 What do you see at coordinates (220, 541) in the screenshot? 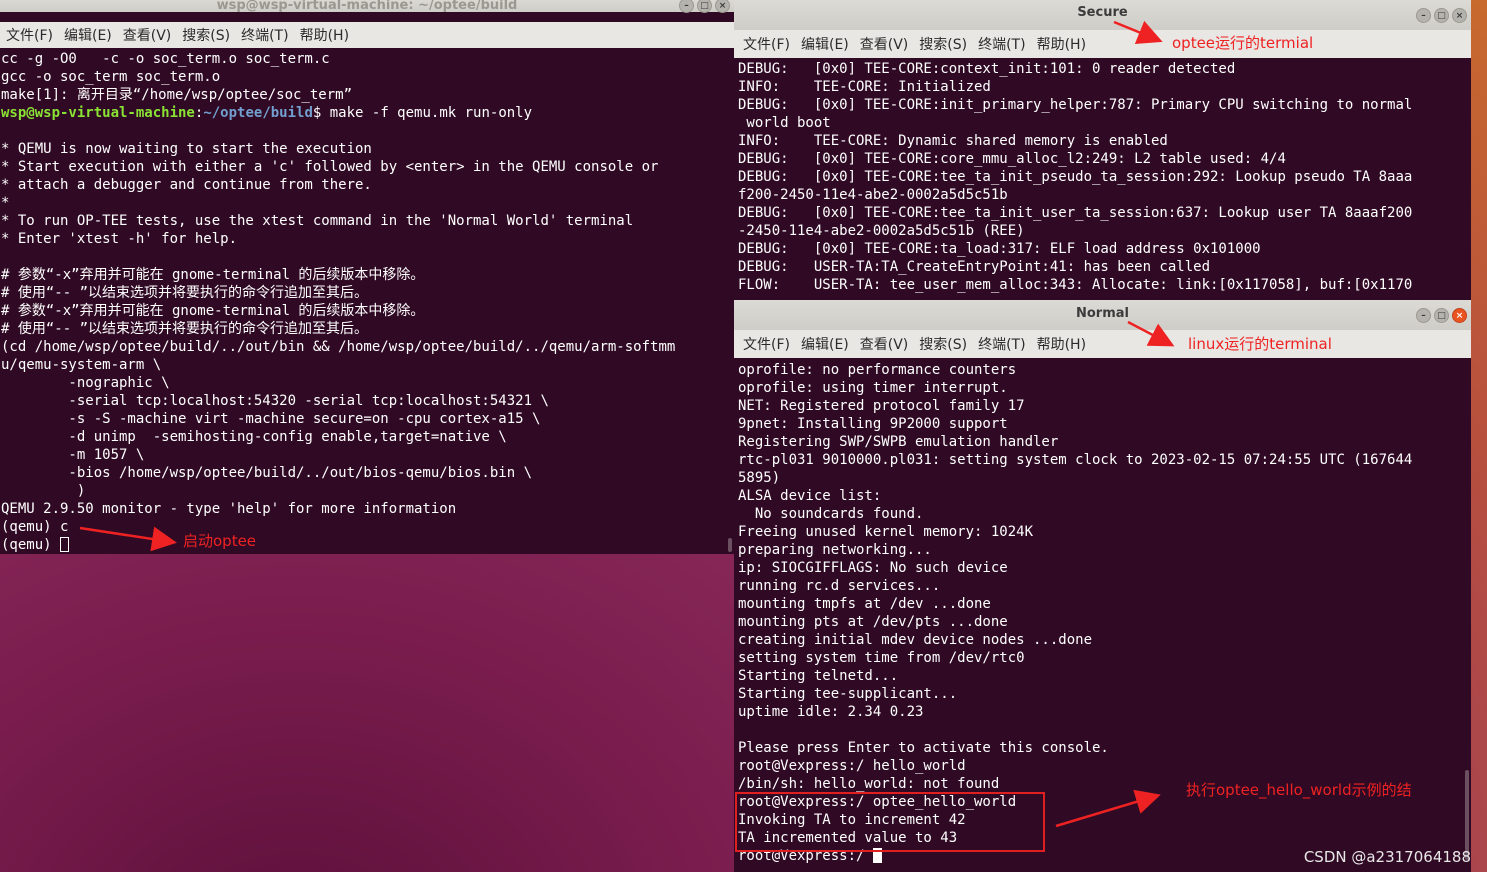
I see `annotation-start-optee: 启动optee` at bounding box center [220, 541].